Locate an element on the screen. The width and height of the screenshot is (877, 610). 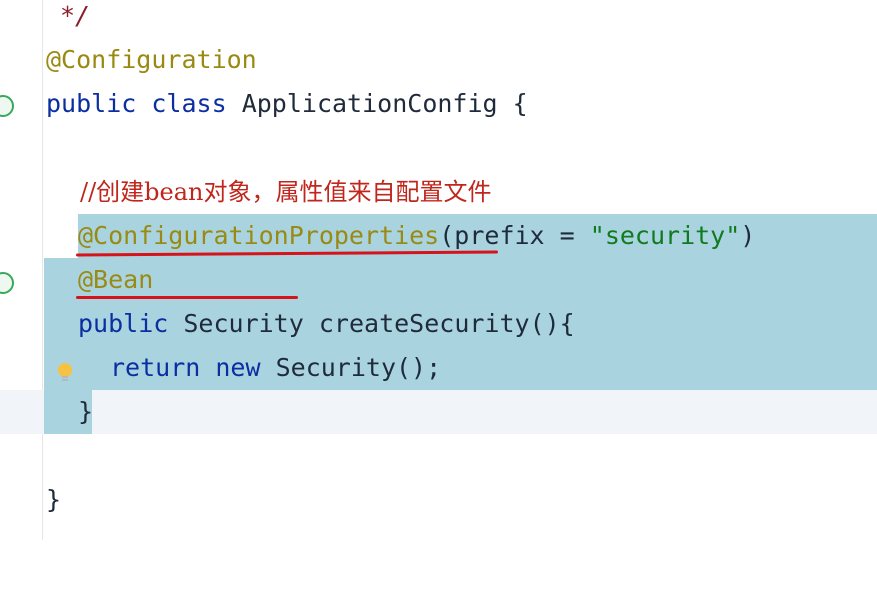
return-expression: Security(); is located at coordinates (358, 367).